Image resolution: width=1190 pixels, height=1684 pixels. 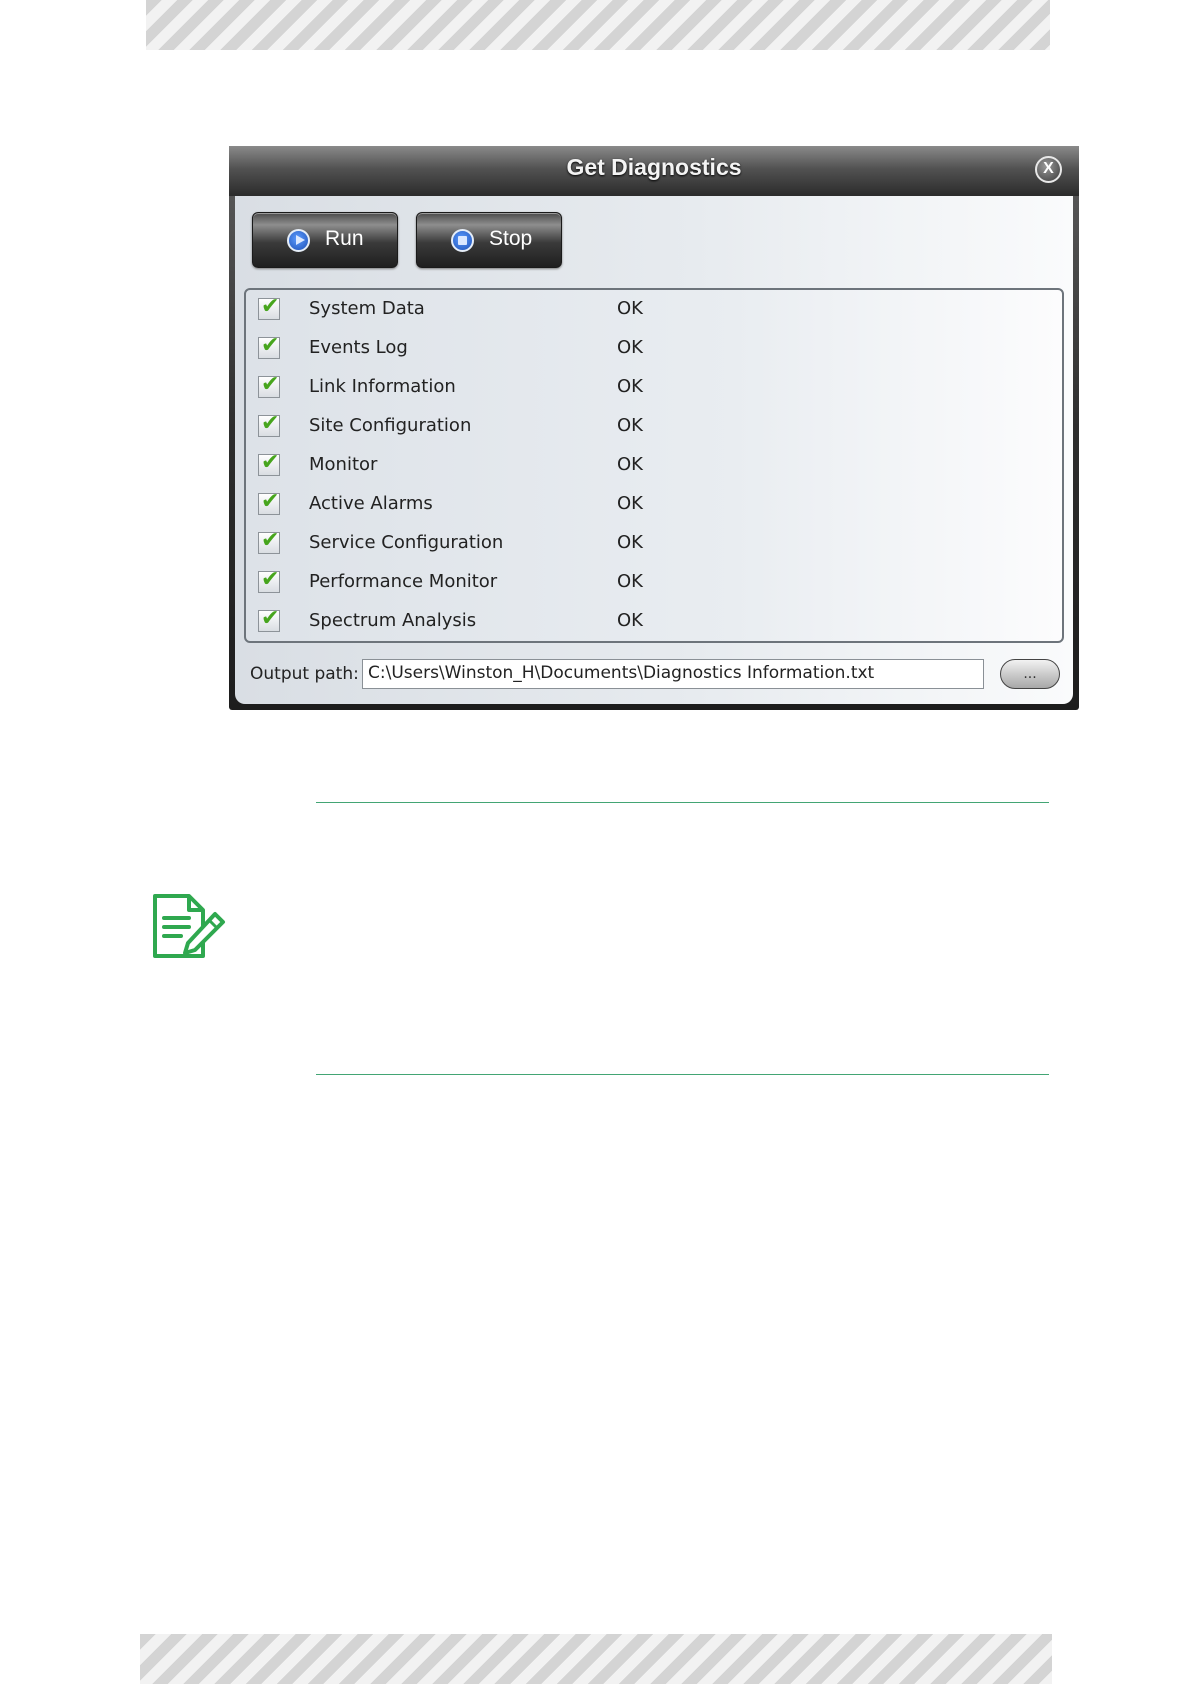 I want to click on list-item: System Data OK, so click(x=654, y=309).